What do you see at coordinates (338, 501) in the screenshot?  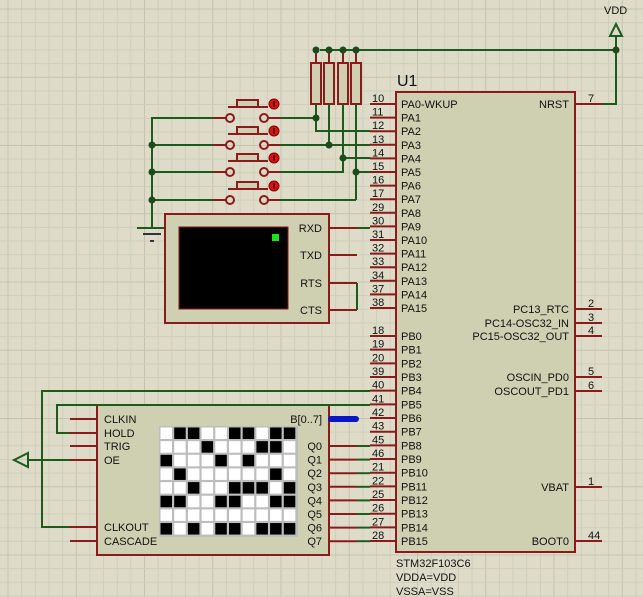 I see `pattern-pin-q4: Q4` at bounding box center [338, 501].